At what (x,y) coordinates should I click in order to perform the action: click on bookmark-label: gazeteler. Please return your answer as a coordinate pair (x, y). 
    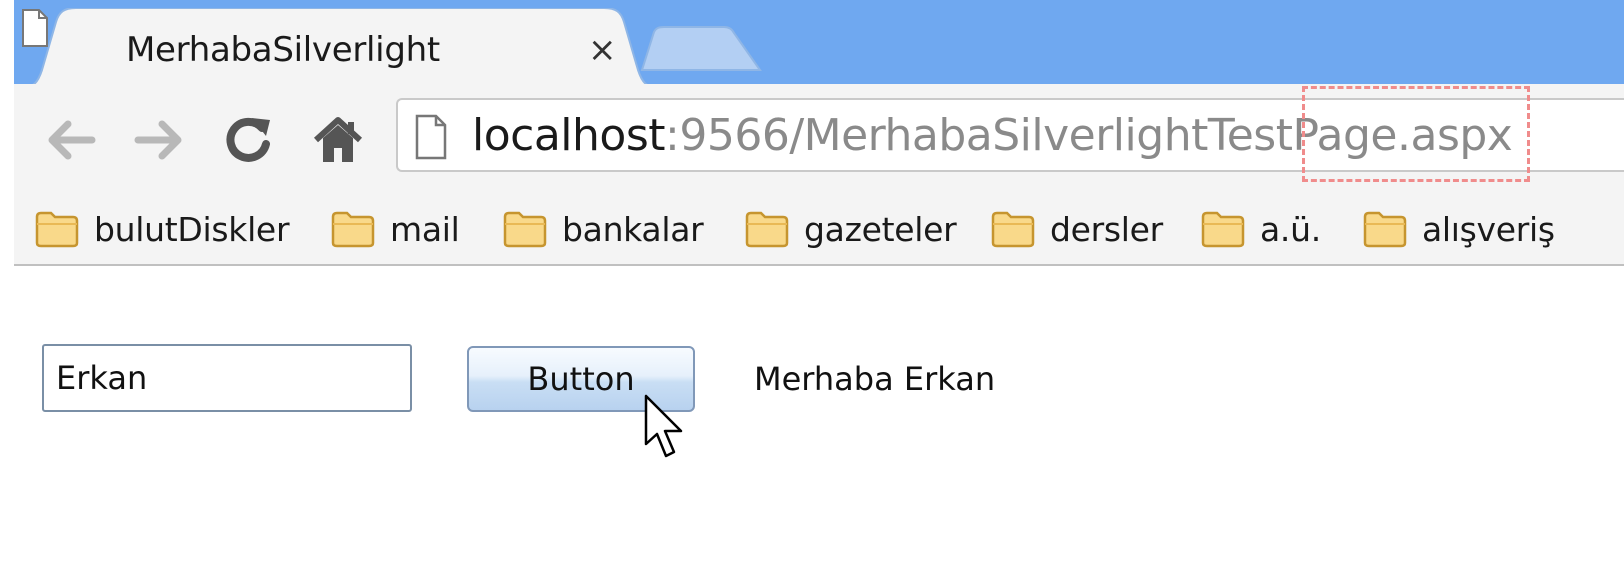
    Looking at the image, I should click on (880, 229).